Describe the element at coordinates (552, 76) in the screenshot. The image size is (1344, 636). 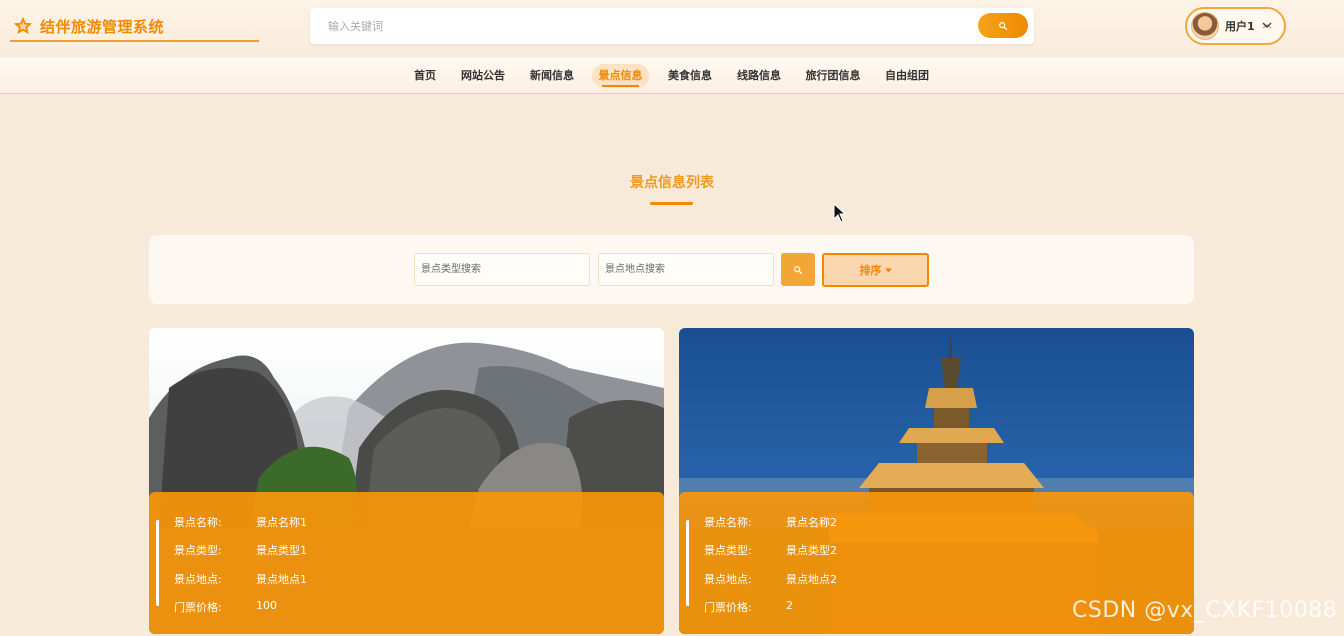
I see `nav-item-news: 新闻信息` at that location.